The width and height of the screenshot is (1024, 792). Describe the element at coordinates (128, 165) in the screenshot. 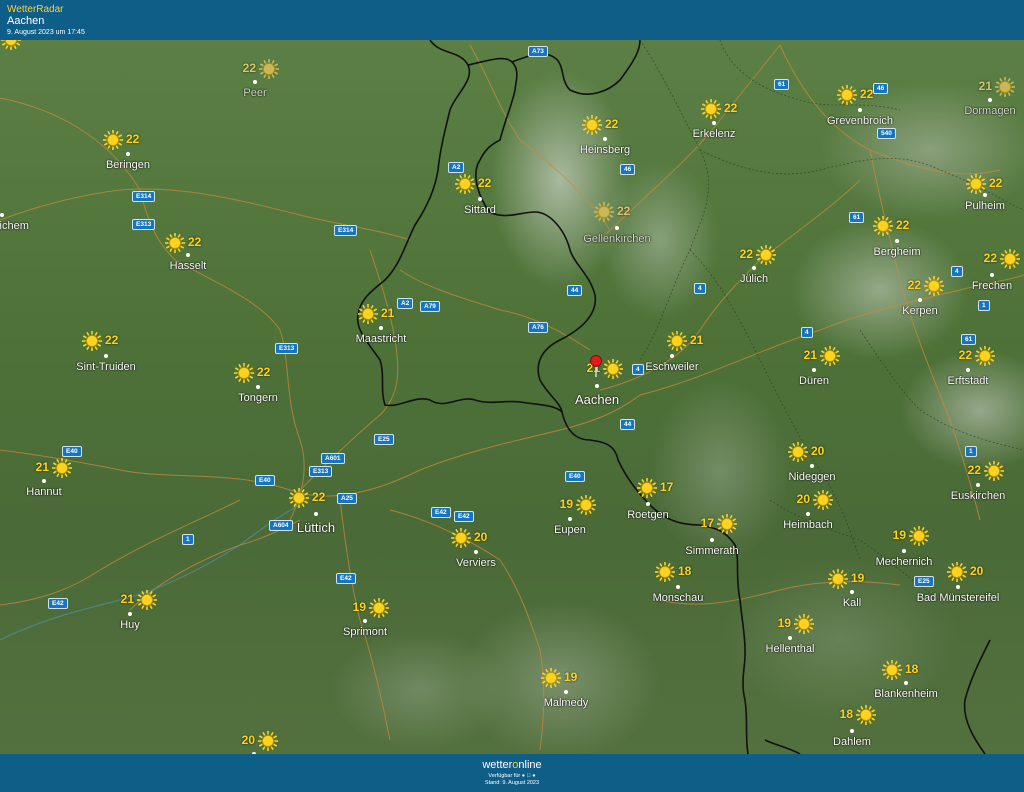

I see `city-name: Beringen` at that location.